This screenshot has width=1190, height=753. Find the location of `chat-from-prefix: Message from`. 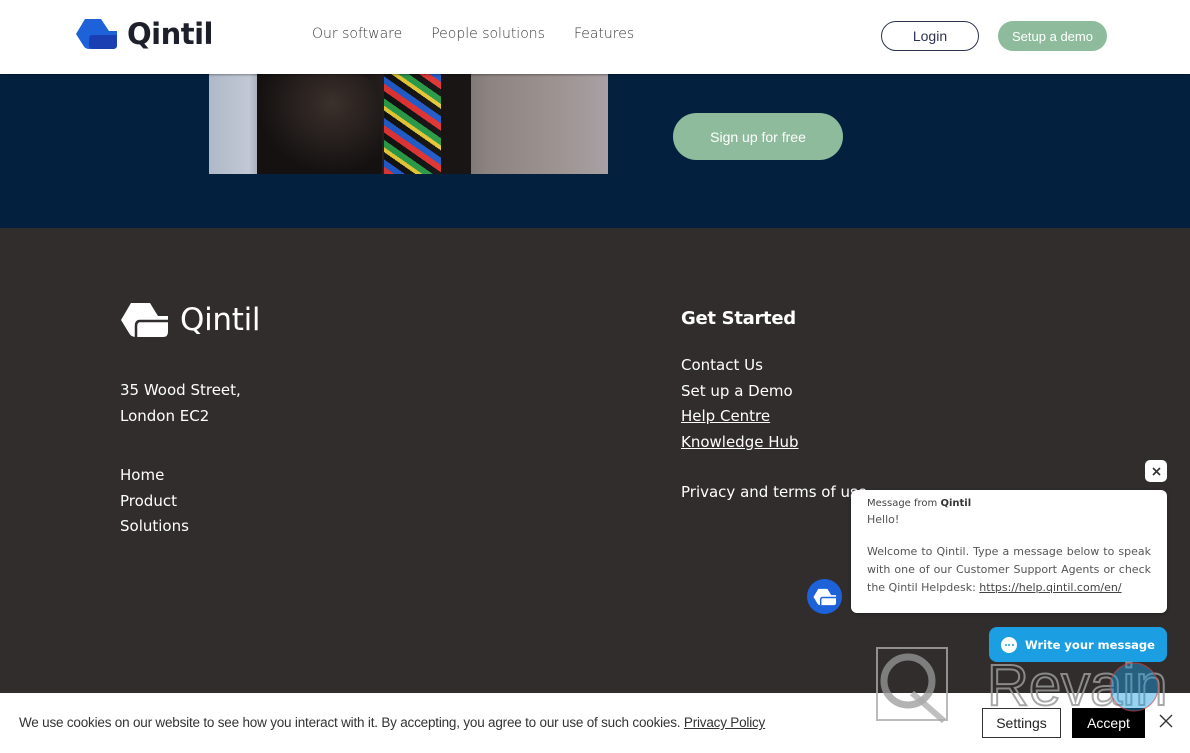

chat-from-prefix: Message from is located at coordinates (902, 503).